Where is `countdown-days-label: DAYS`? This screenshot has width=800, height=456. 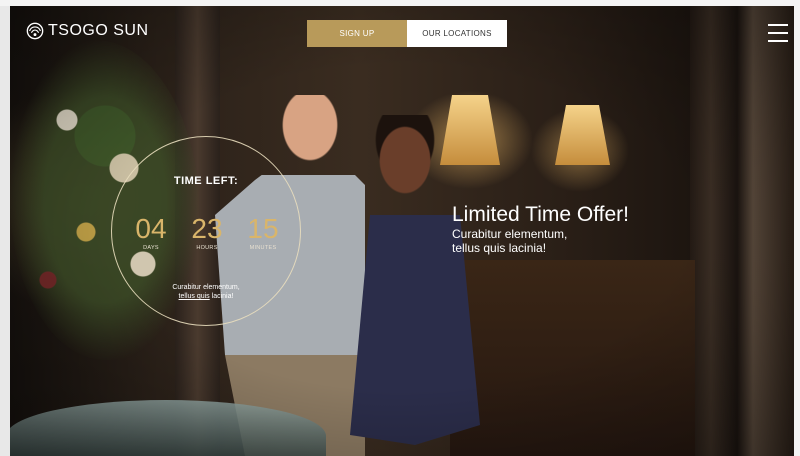
countdown-days-label: DAYS is located at coordinates (151, 248).